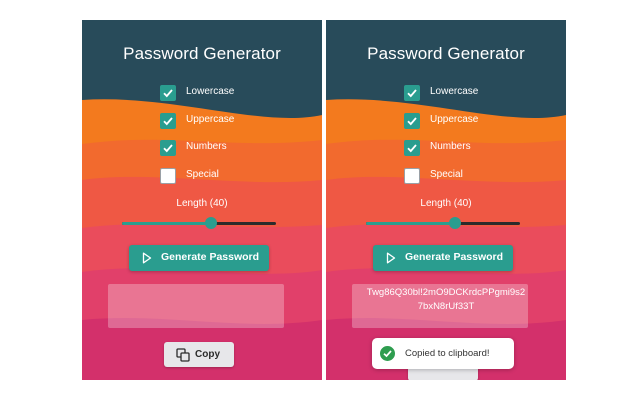  I want to click on copied-toast: Copied to clipboard!, so click(443, 353).